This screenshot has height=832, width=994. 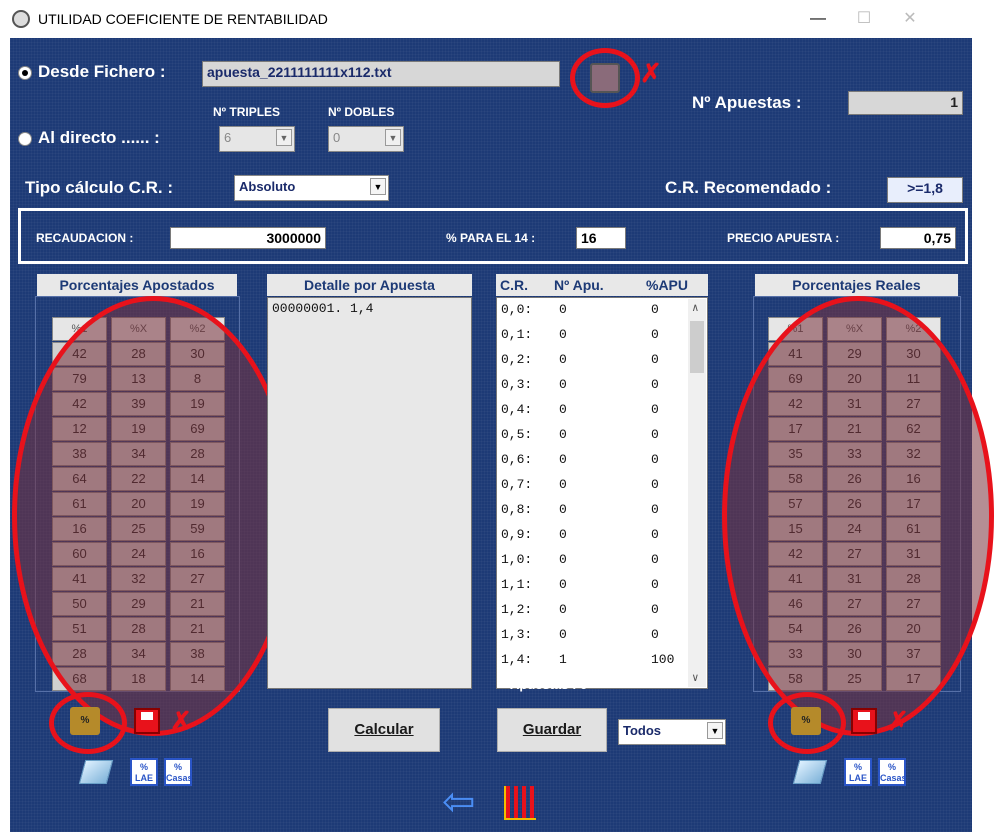 What do you see at coordinates (491, 238) in the screenshot?
I see `para14-label: % PARA EL 14 :` at bounding box center [491, 238].